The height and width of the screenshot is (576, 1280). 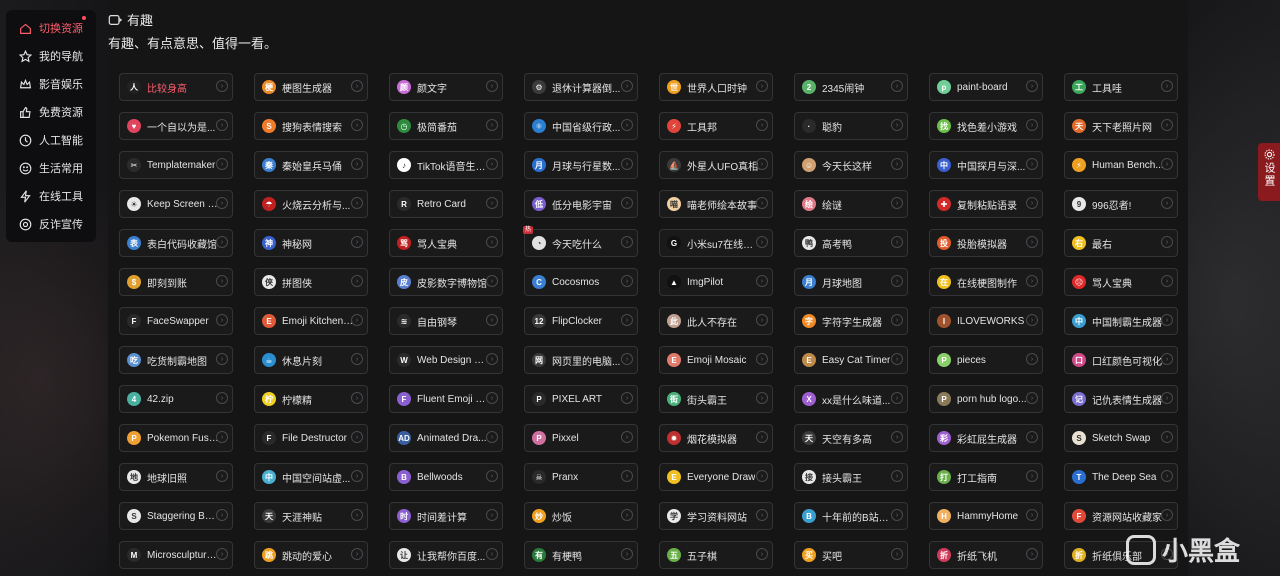 I want to click on sidebar-item-3: 免费资源, so click(x=51, y=112).